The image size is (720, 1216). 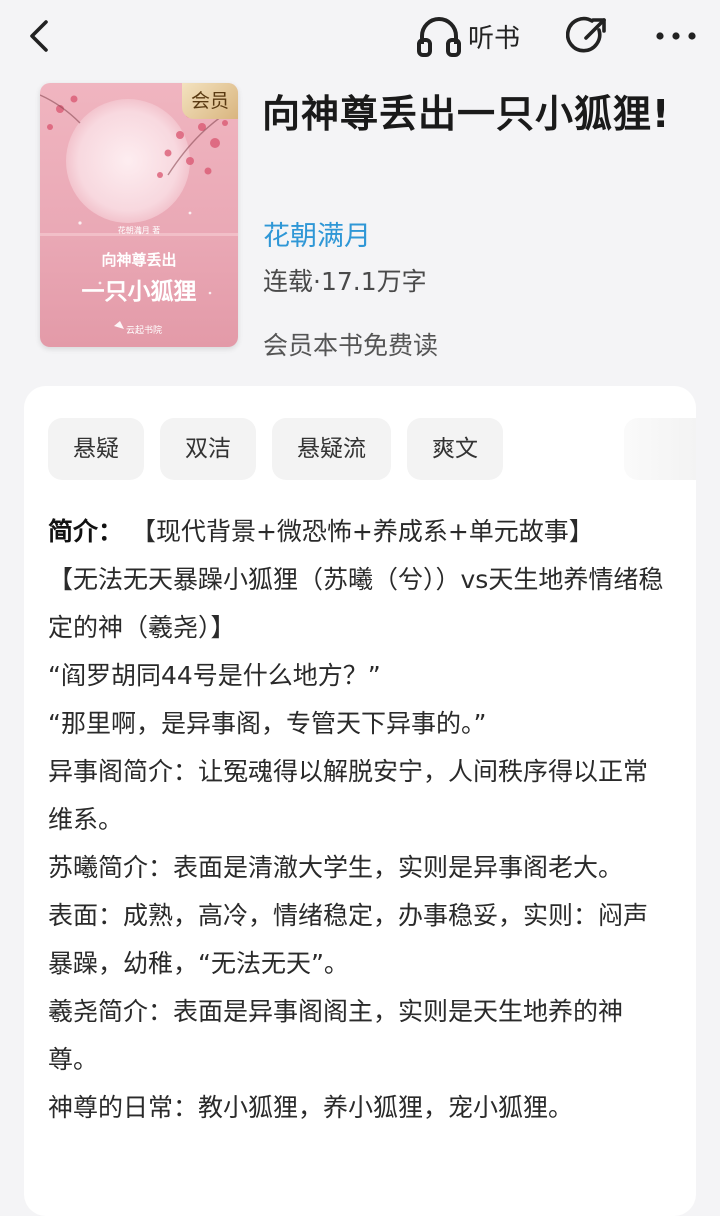 I want to click on member-badge: 会员, so click(x=210, y=101).